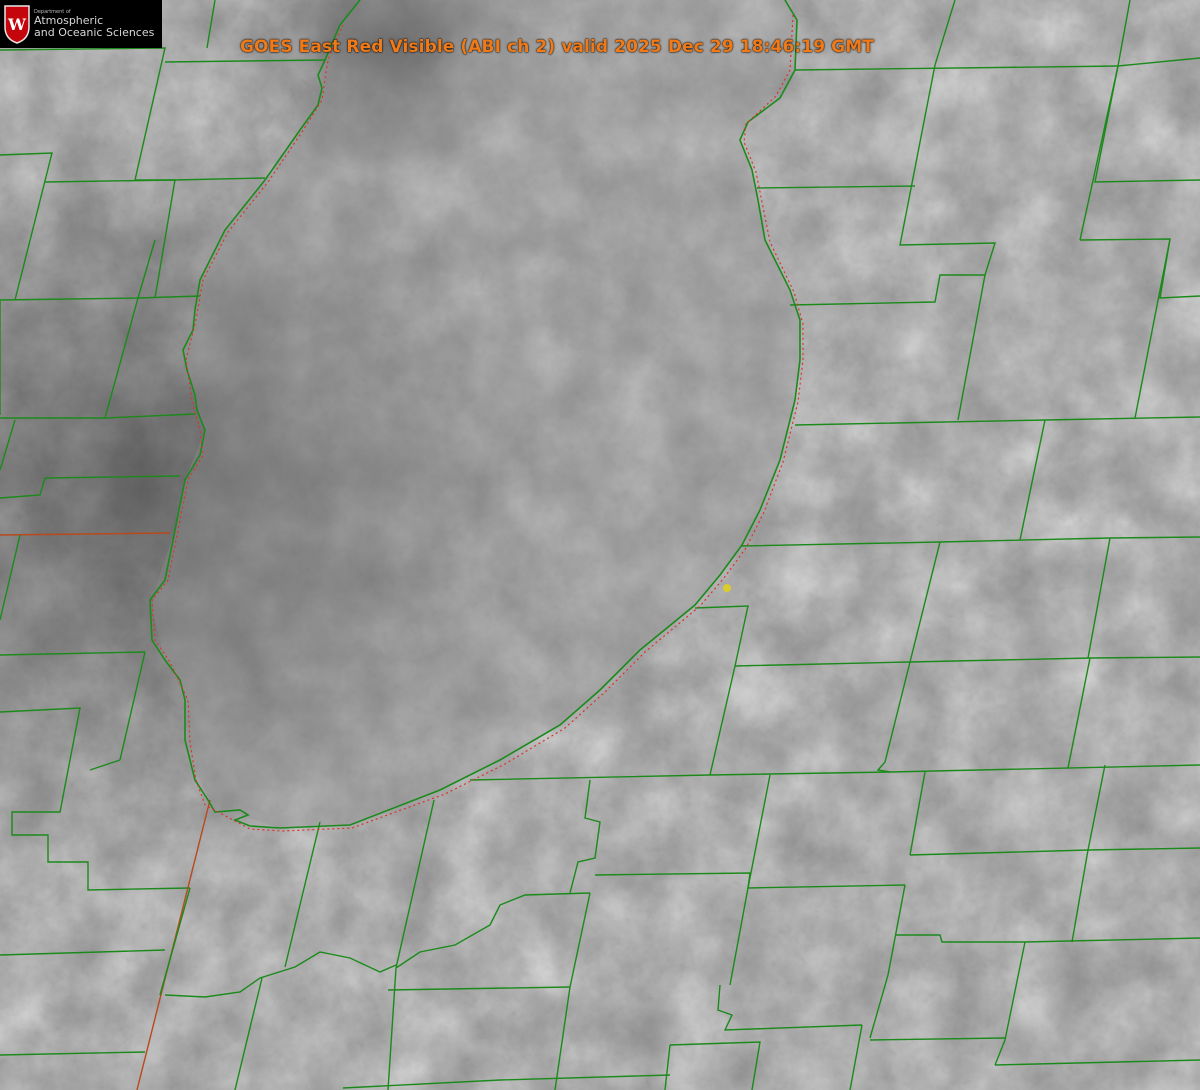  I want to click on uw-crest-icon: W, so click(17, 24).